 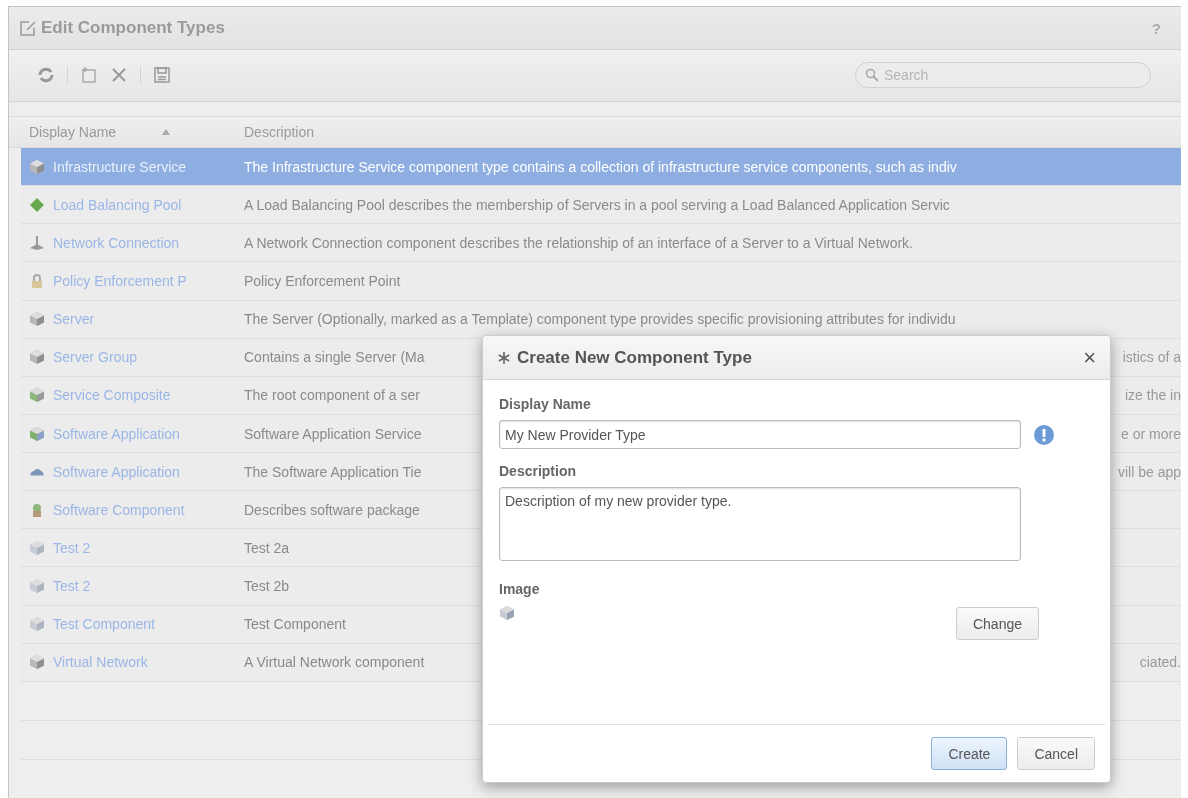 I want to click on sort-ascending-icon, so click(x=166, y=131).